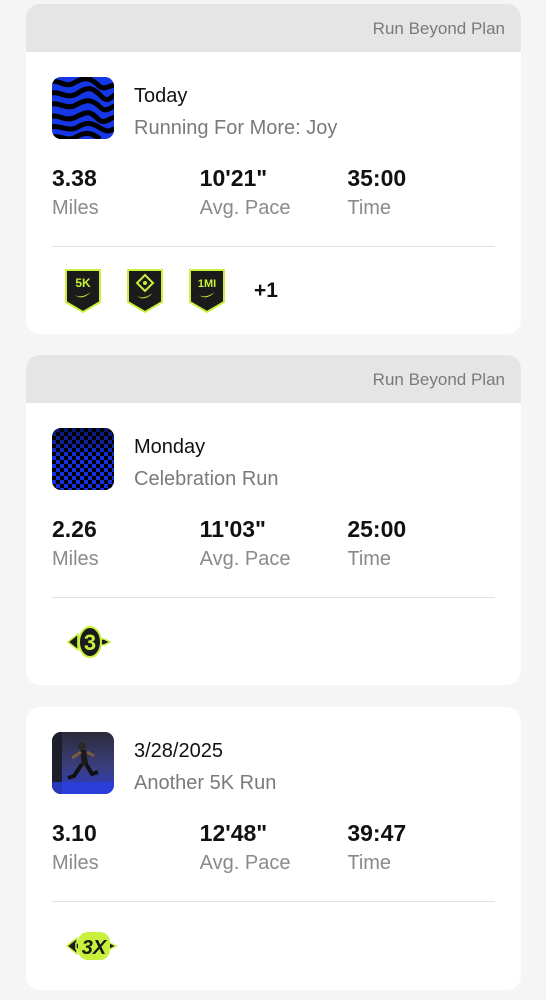 The width and height of the screenshot is (546, 1000). Describe the element at coordinates (126, 543) in the screenshot. I see `distance-stat: 2.26 Miles` at that location.